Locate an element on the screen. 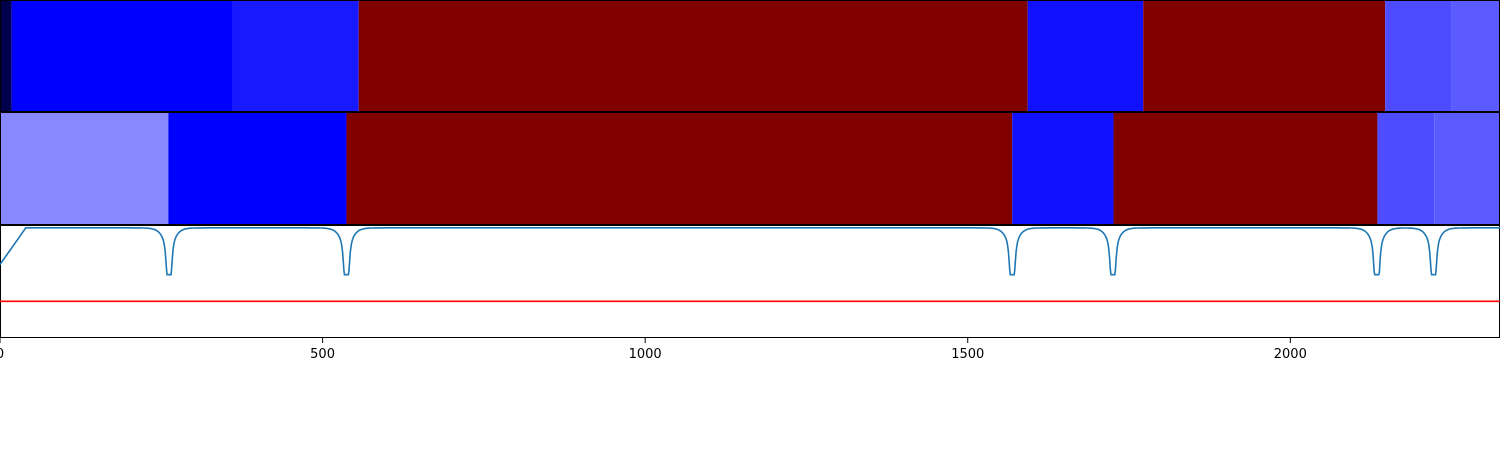  x-tick-label-0: 0 is located at coordinates (2, 354).